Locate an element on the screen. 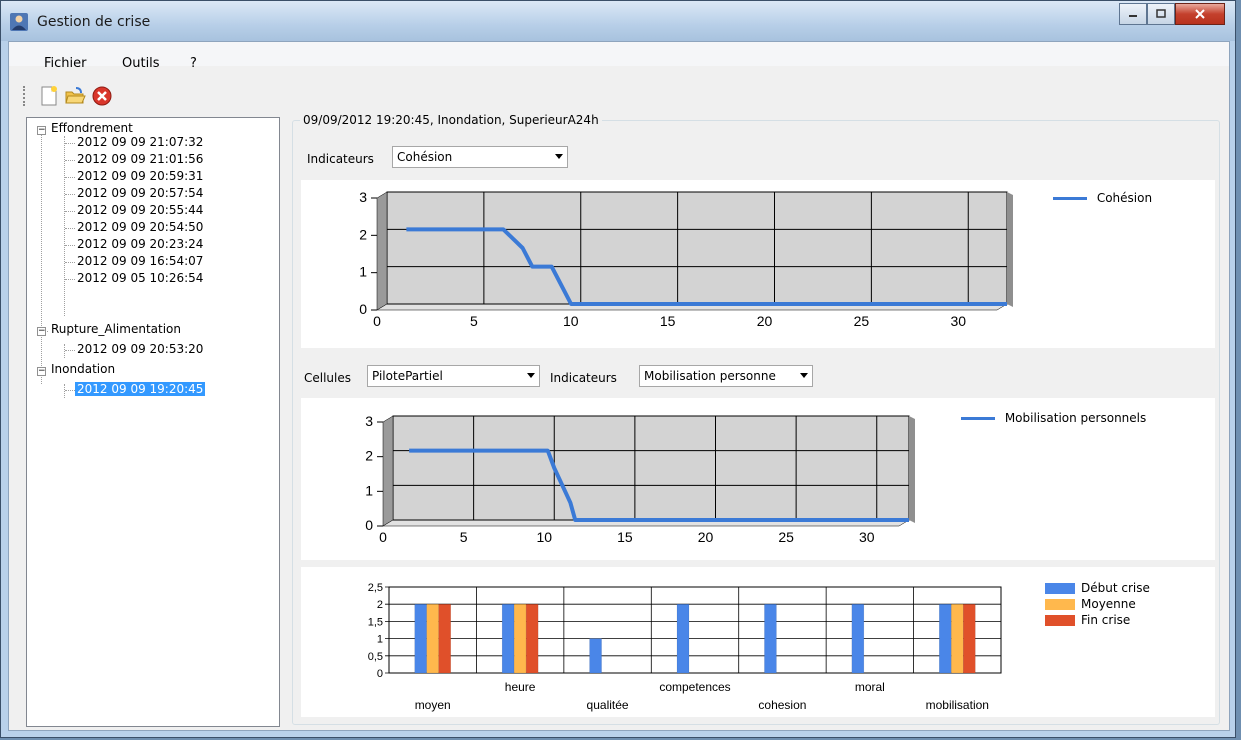  tree-item: 2012 09 09 21:01:56 is located at coordinates (140, 159).